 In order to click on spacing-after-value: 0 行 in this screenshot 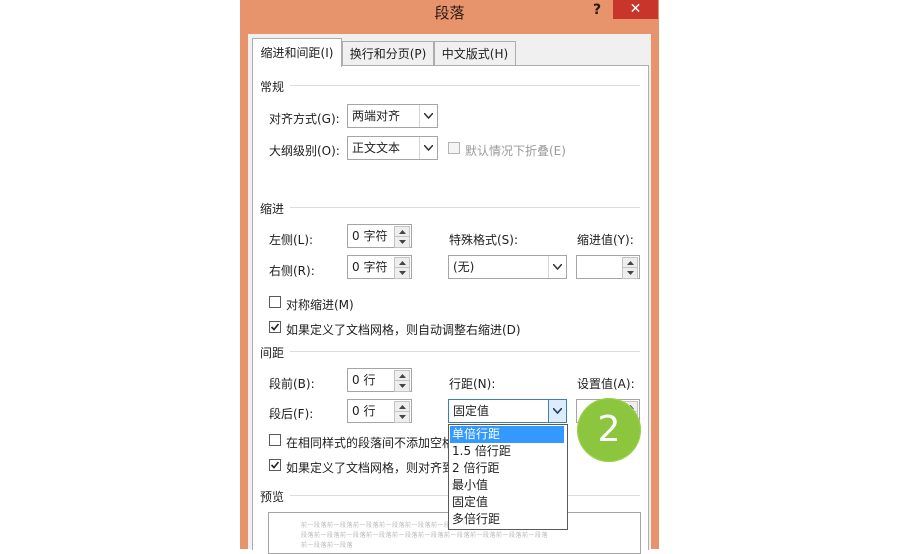, I will do `click(364, 411)`.